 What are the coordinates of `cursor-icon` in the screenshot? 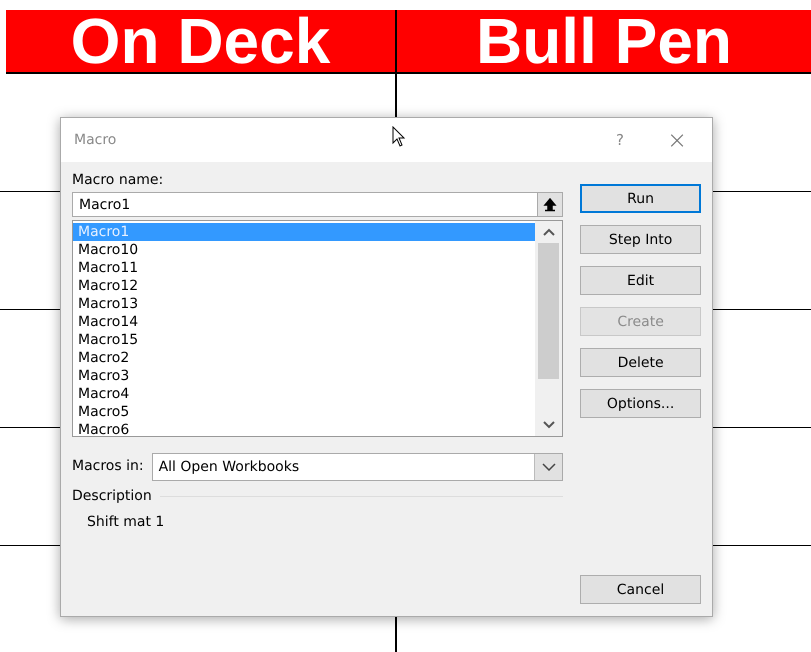 It's located at (399, 137).